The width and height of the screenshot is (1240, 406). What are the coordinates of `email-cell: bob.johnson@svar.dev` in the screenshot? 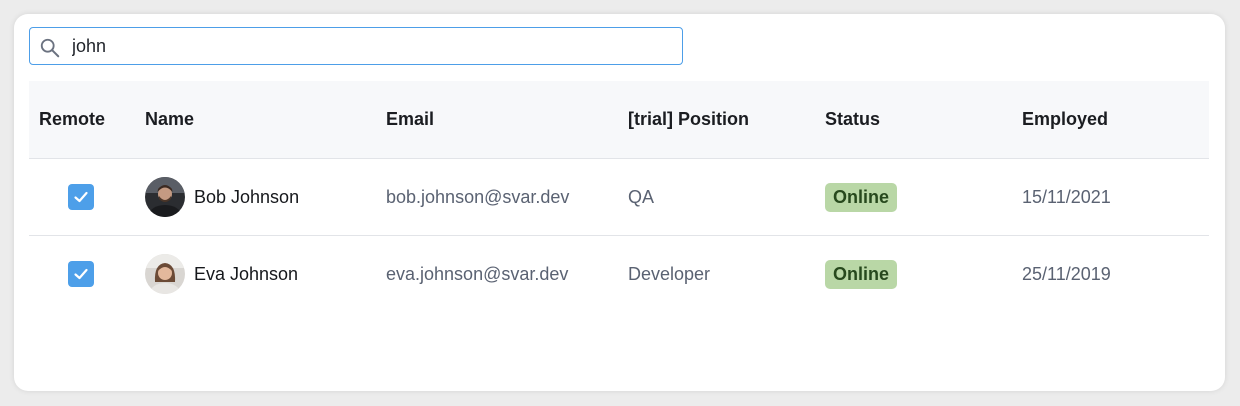 It's located at (478, 196).